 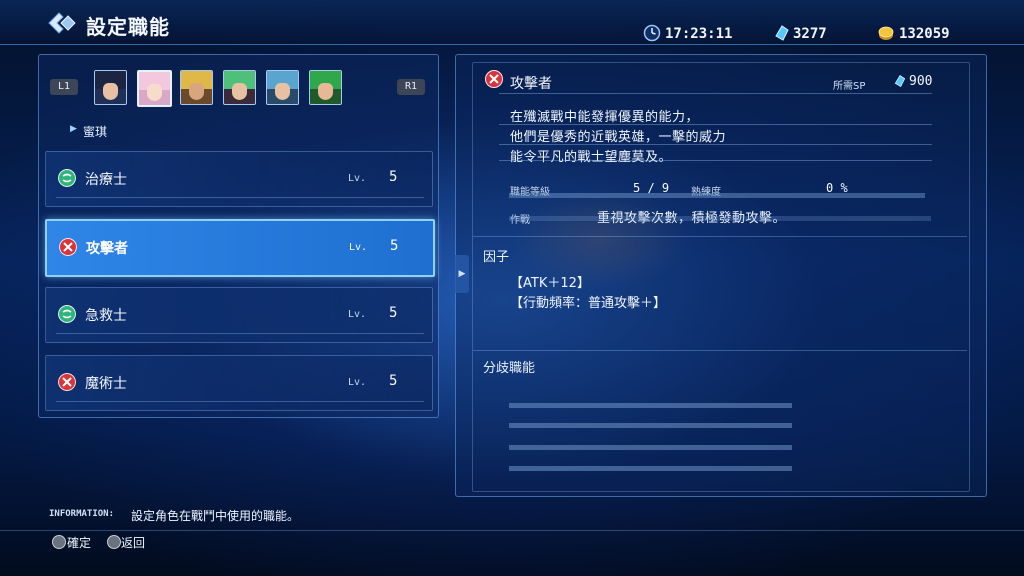 I want to click on description-line: 他們是優秀的近戰英雄，一擊的威力, so click(x=618, y=137).